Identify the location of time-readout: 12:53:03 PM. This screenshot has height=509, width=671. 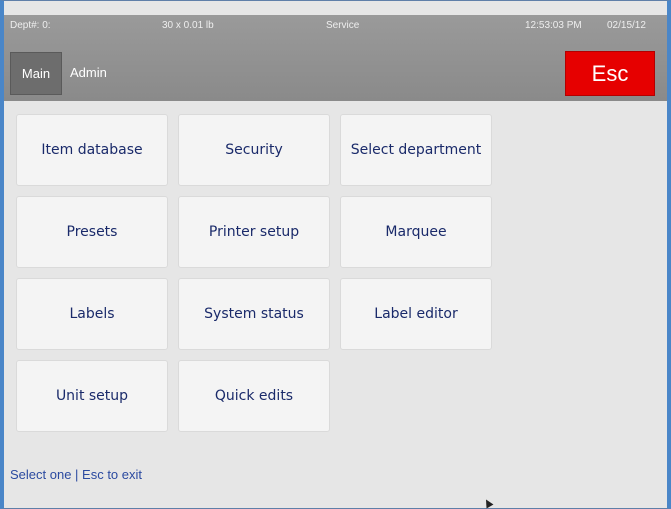
(553, 25).